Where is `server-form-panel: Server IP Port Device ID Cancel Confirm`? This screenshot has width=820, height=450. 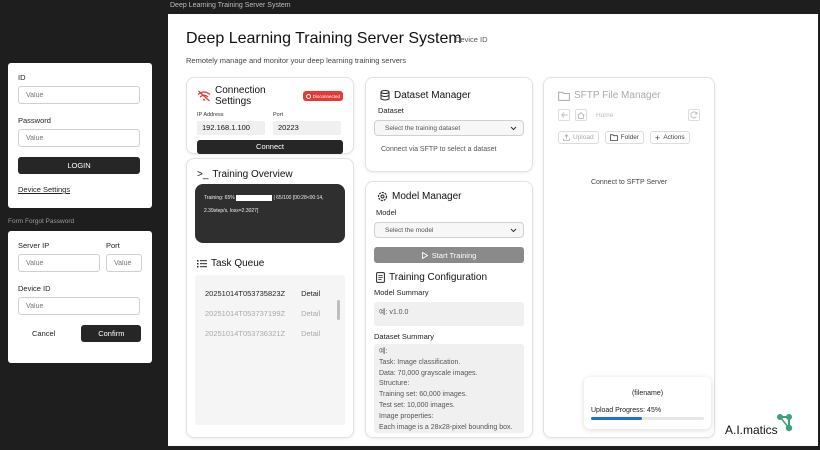 server-form-panel: Server IP Port Device ID Cancel Confirm is located at coordinates (80, 297).